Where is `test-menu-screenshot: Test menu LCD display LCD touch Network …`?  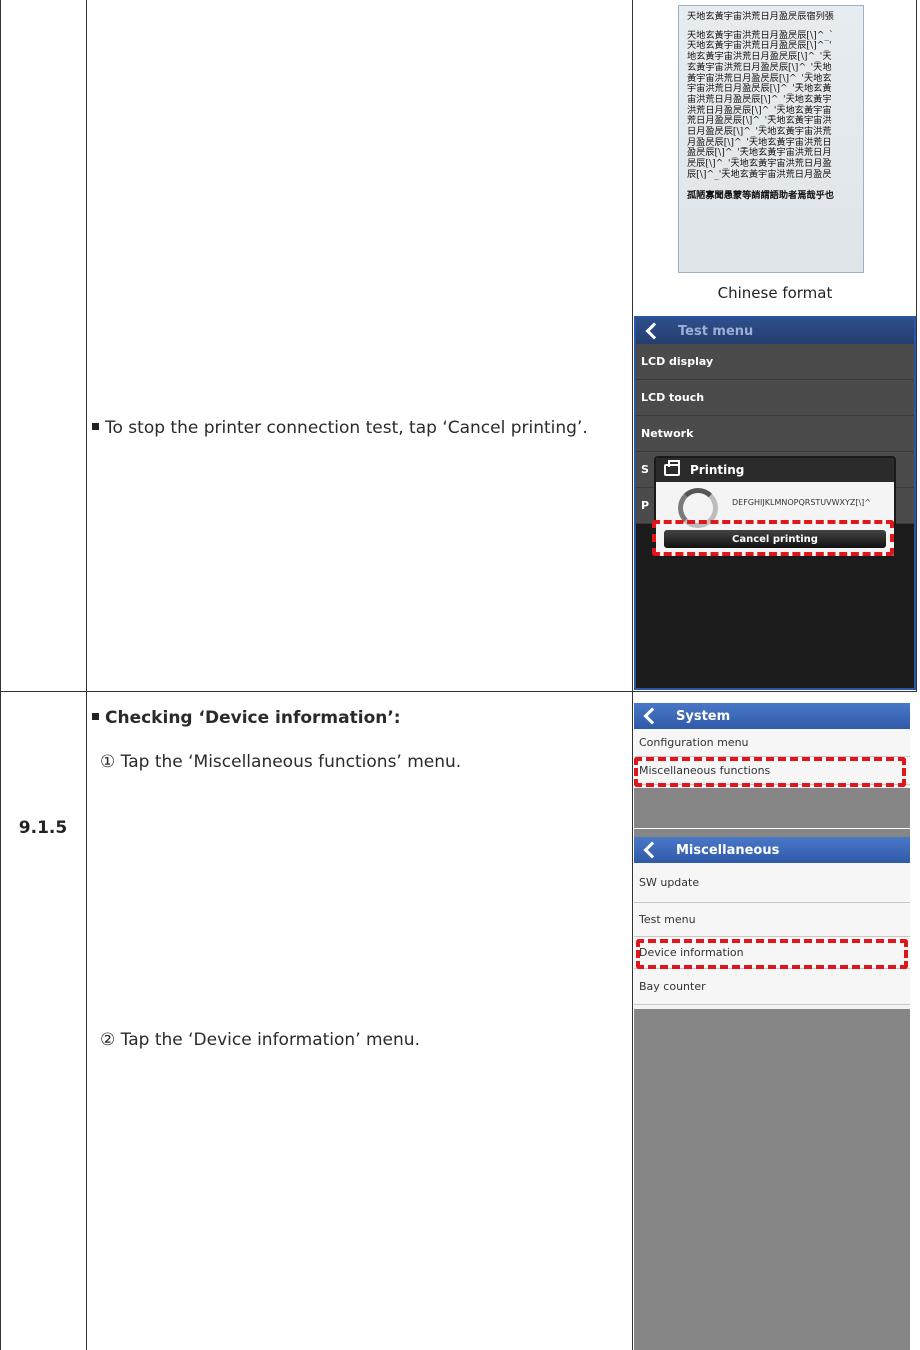
test-menu-screenshot: Test menu LCD display LCD touch Network … is located at coordinates (775, 503).